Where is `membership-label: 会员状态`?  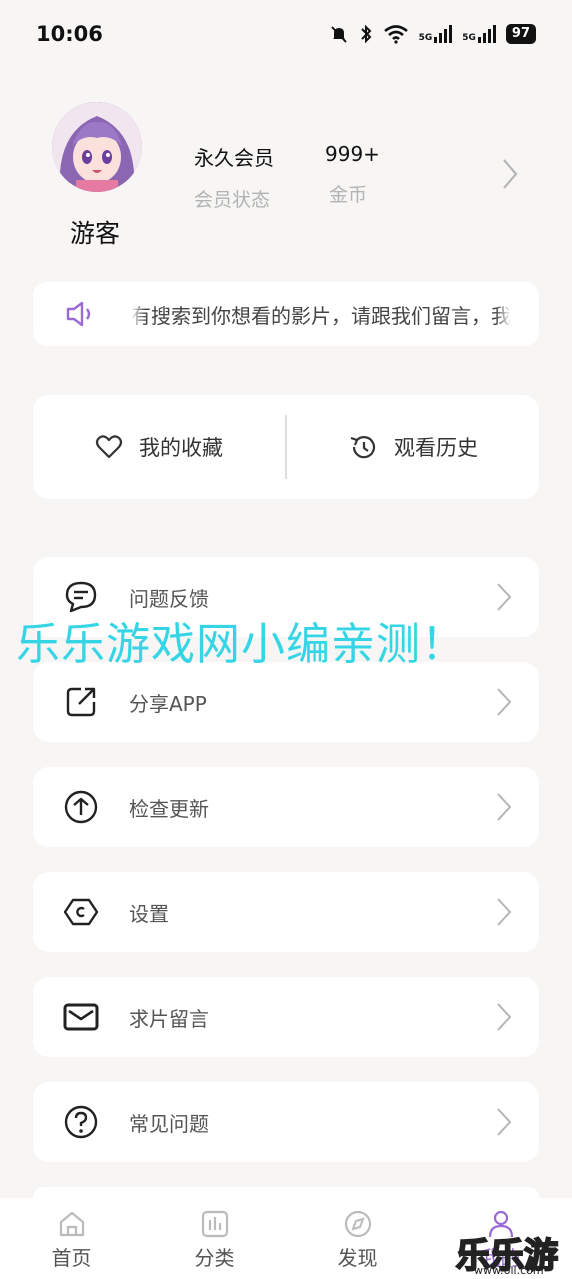 membership-label: 会员状态 is located at coordinates (232, 200).